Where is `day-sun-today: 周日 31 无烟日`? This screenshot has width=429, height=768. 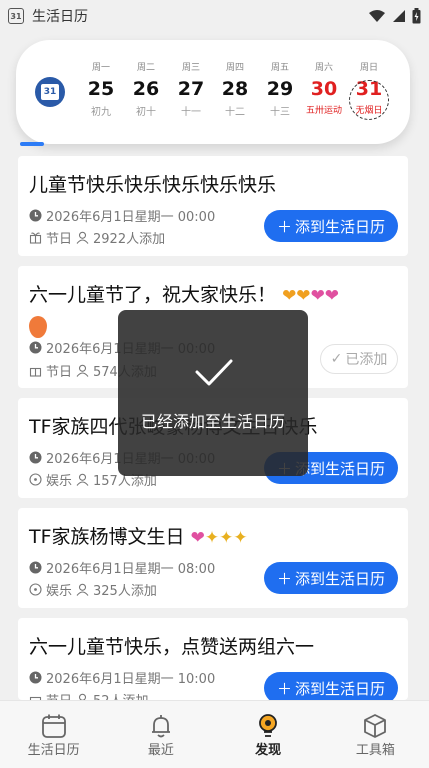
day-sun-today: 周日 31 无烟日 is located at coordinates (369, 90).